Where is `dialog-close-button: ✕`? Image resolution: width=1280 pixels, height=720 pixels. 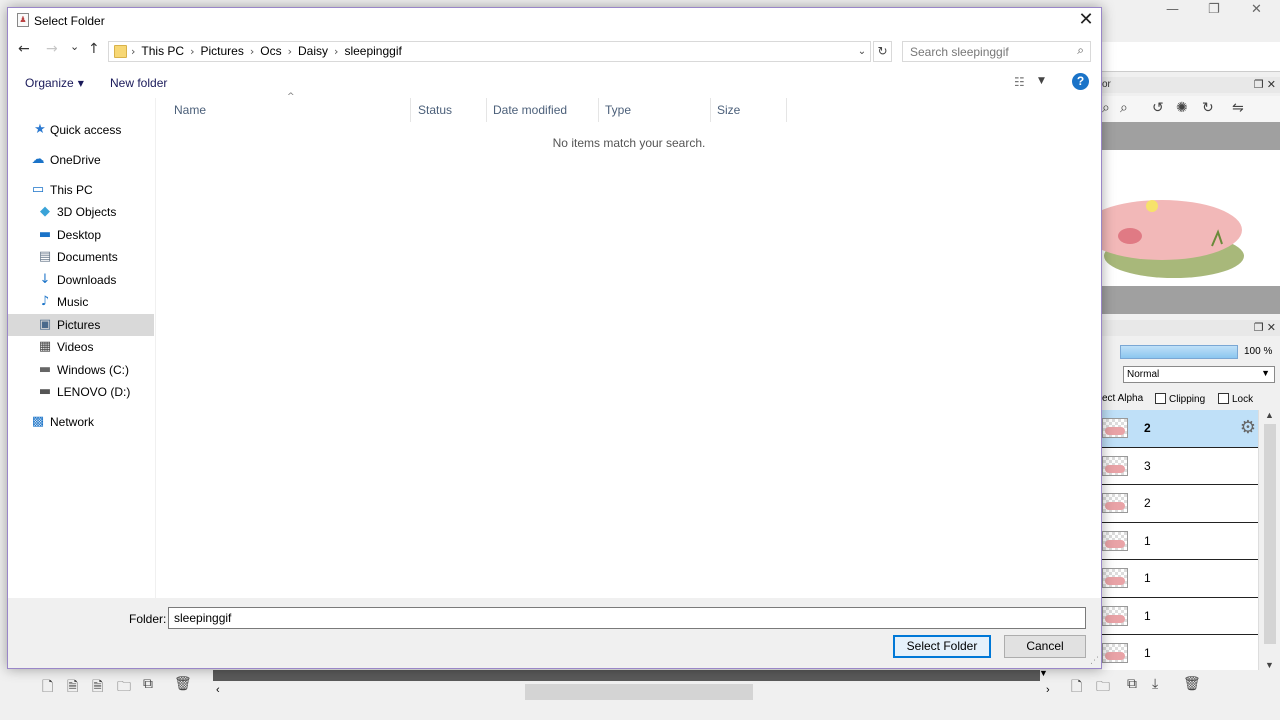 dialog-close-button: ✕ is located at coordinates (1086, 21).